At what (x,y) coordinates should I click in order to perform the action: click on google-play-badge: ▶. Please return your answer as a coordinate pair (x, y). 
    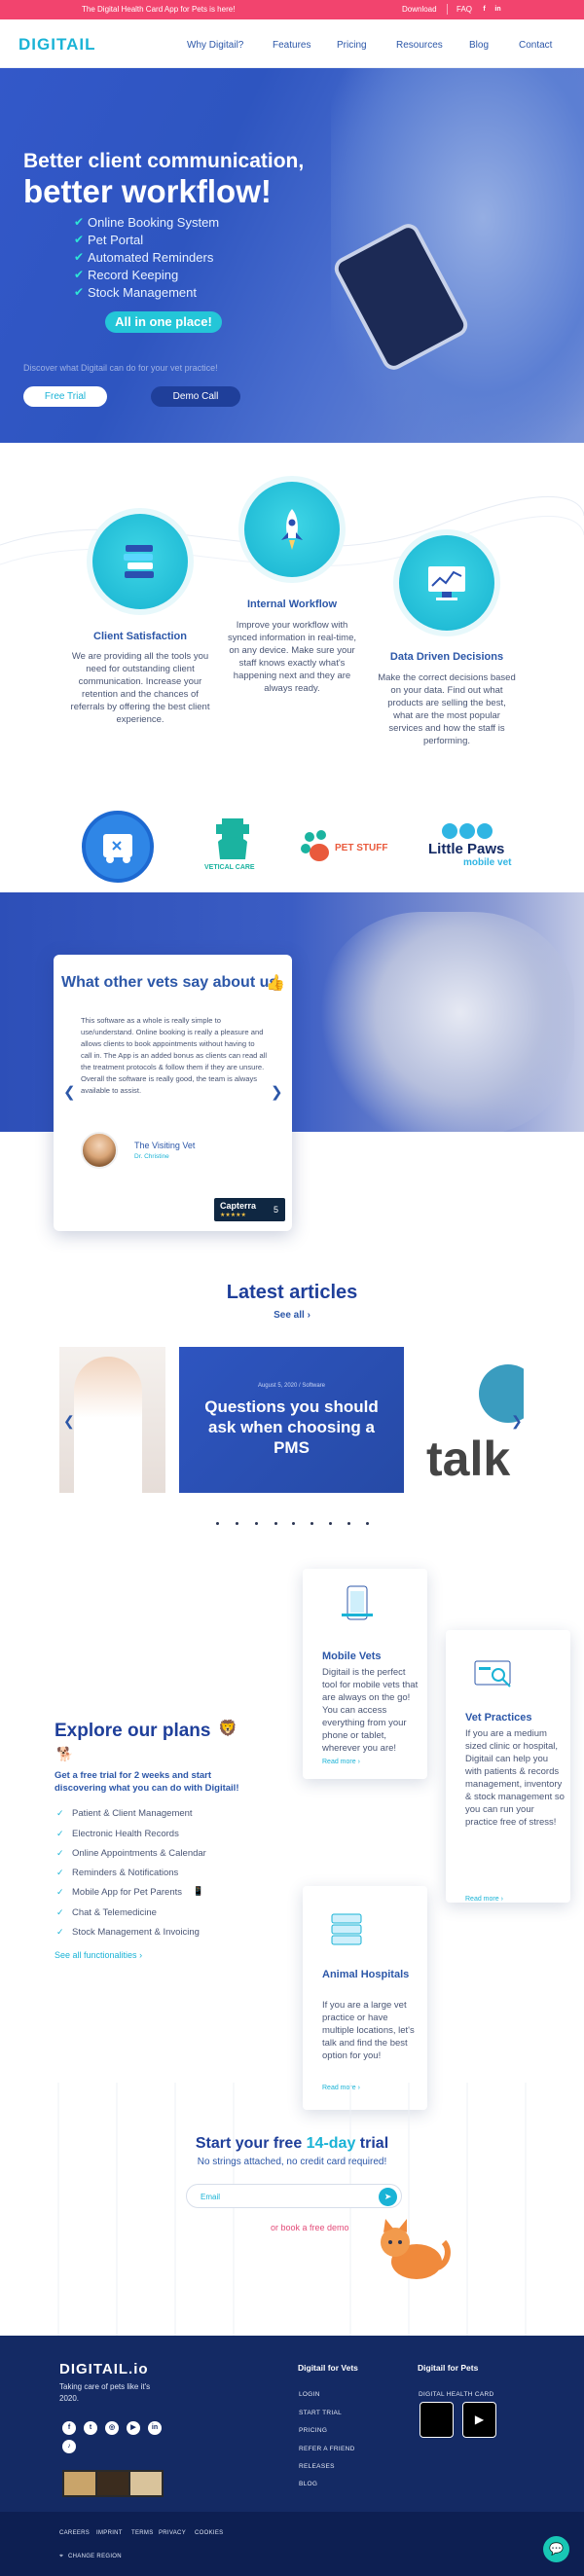
    Looking at the image, I should click on (479, 2420).